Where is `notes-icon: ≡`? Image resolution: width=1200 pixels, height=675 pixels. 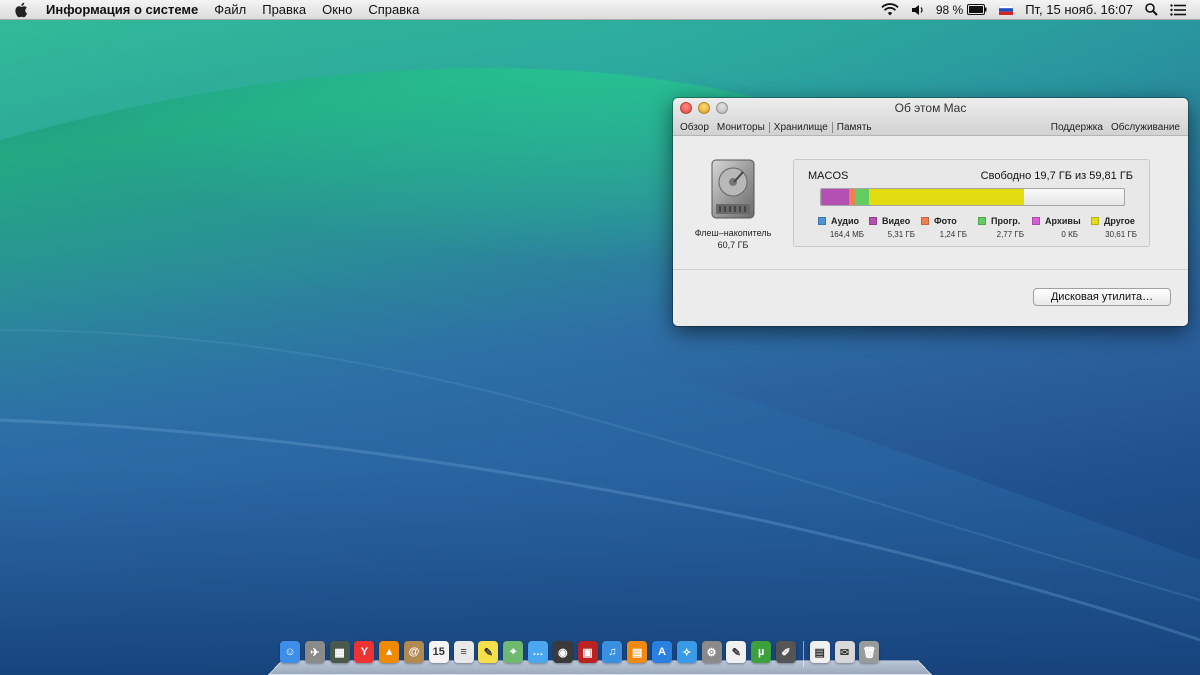 notes-icon: ≡ is located at coordinates (463, 652).